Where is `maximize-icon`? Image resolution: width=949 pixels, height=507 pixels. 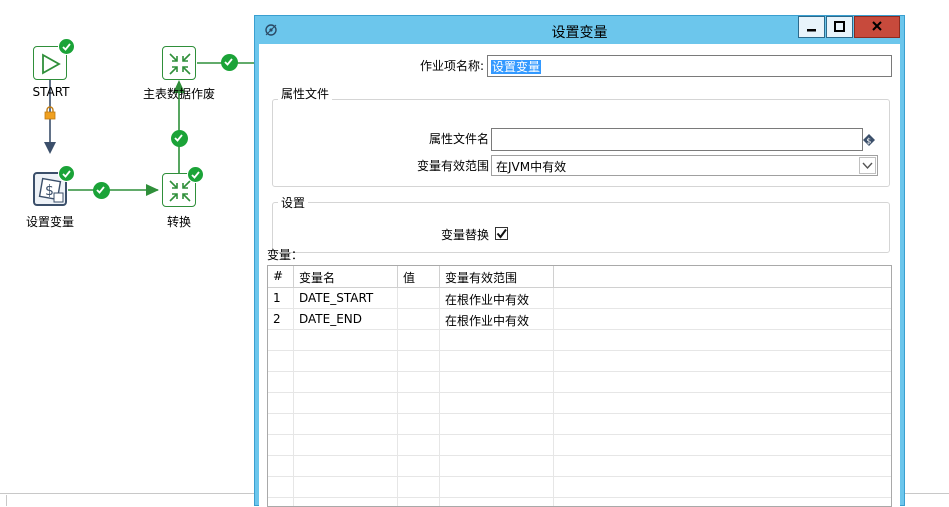 maximize-icon is located at coordinates (839, 26).